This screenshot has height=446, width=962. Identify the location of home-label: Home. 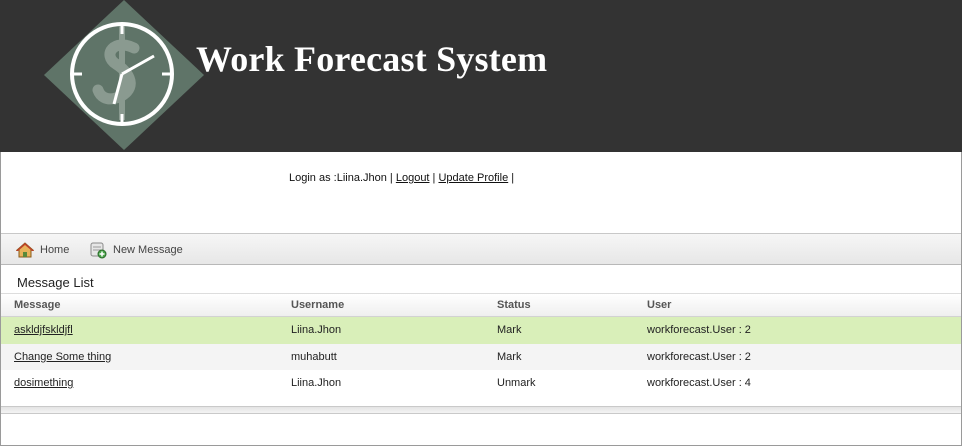
(55, 250).